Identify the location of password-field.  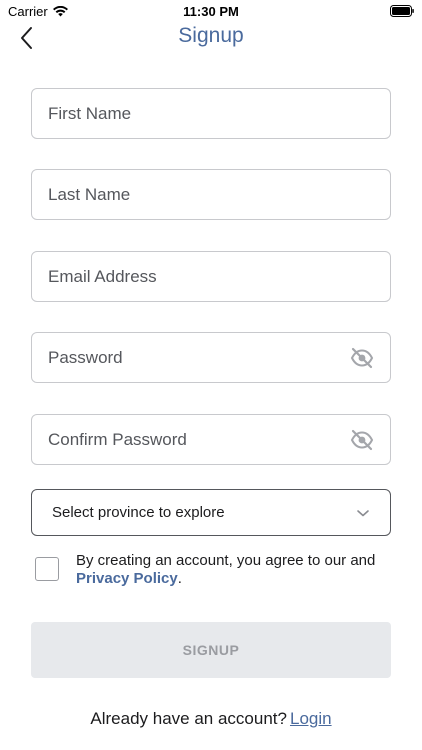
(211, 357).